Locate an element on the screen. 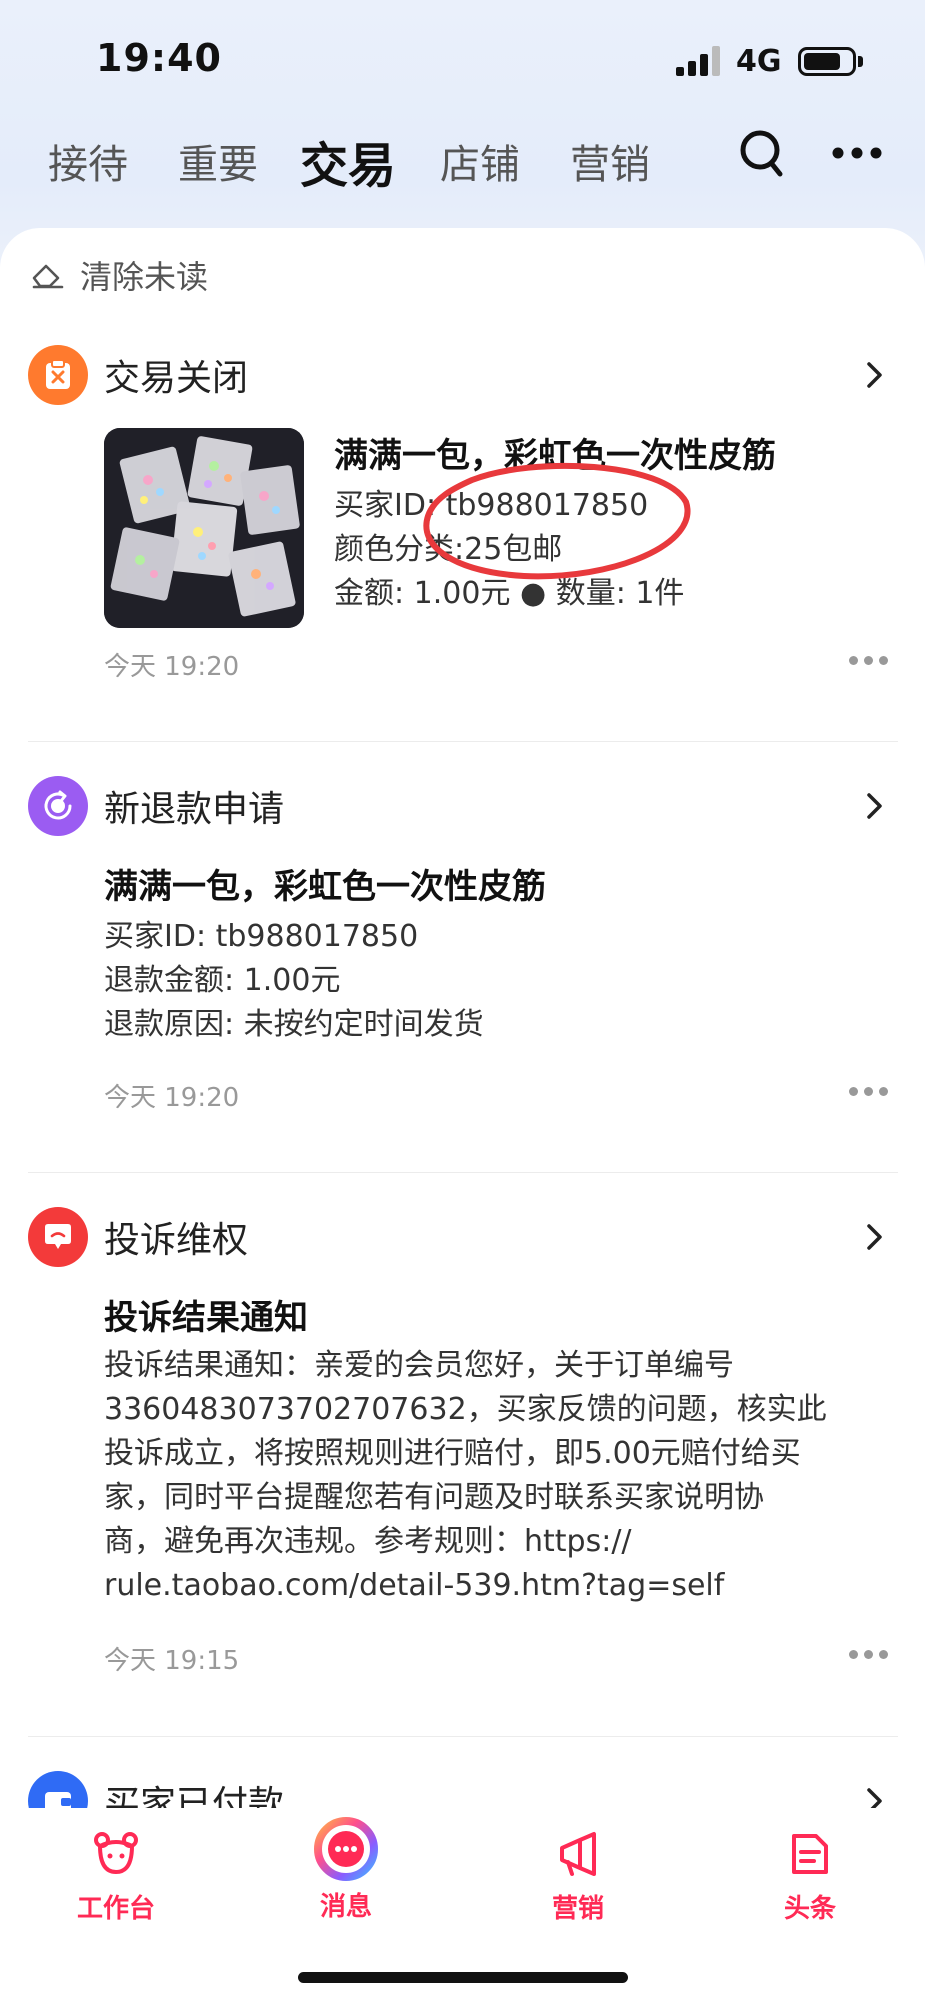 The height and width of the screenshot is (2000, 925). workbench-icon is located at coordinates (116, 1853).